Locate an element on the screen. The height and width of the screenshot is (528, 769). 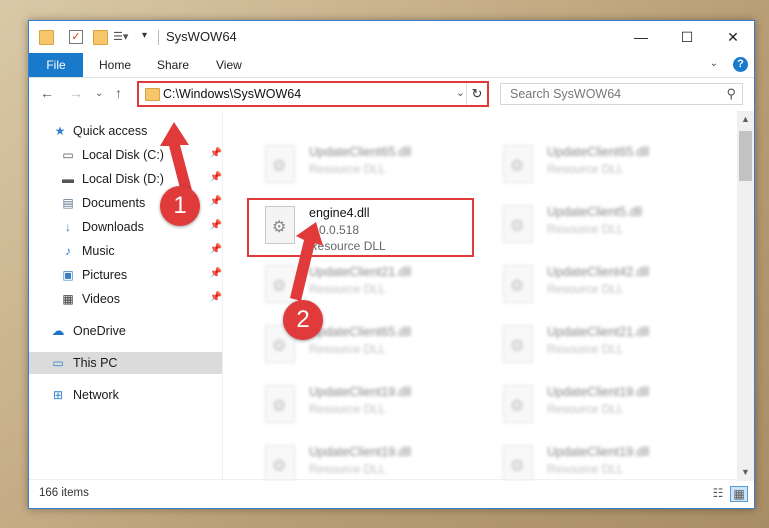
address-path: C:\Windows\SysWOW64 is located at coordinates (232, 94).